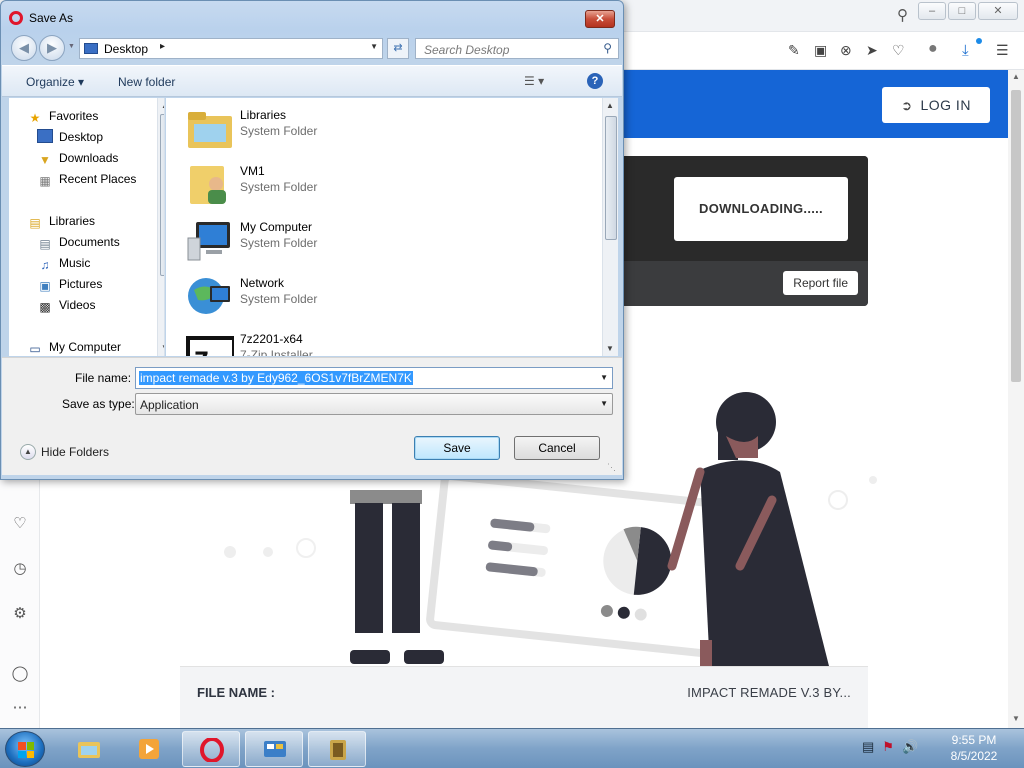 The image size is (1024, 768). I want to click on camera-icon: ▣, so click(820, 50).